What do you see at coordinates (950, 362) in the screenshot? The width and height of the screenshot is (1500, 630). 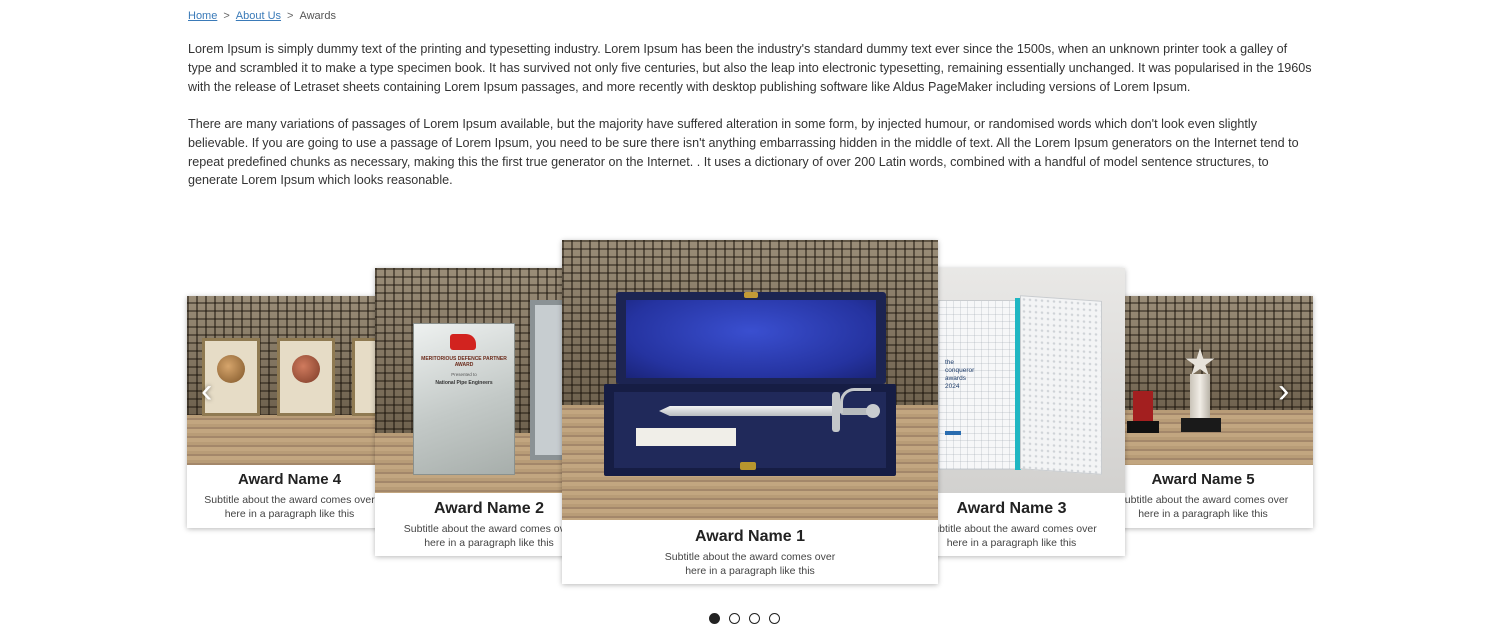 I see `certificate-line1: the` at bounding box center [950, 362].